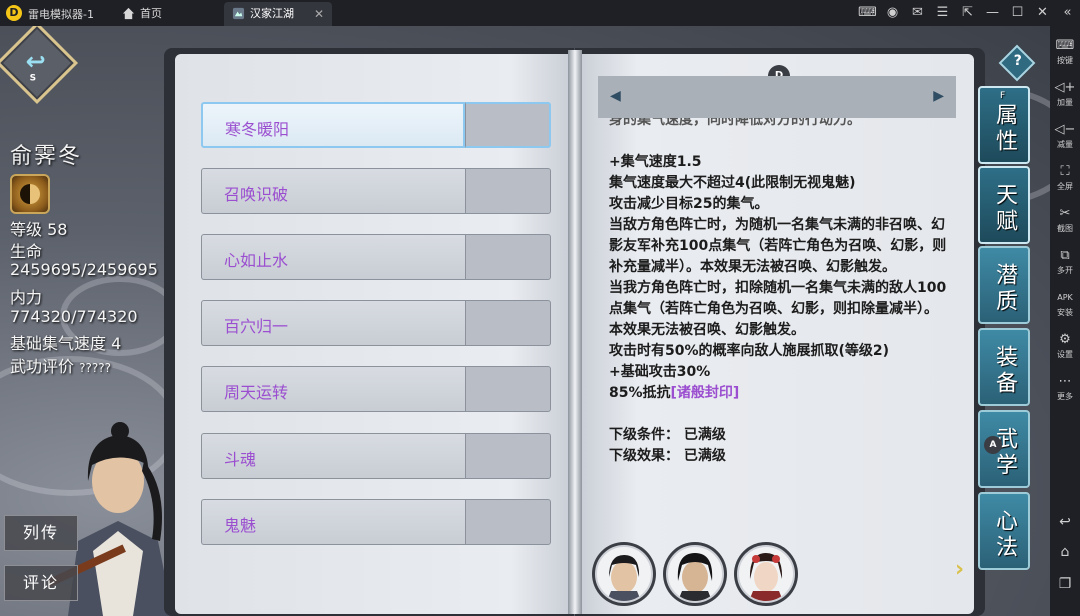 This screenshot has width=1080, height=616. I want to click on resist-prefix: 85%抵抗, so click(640, 393).